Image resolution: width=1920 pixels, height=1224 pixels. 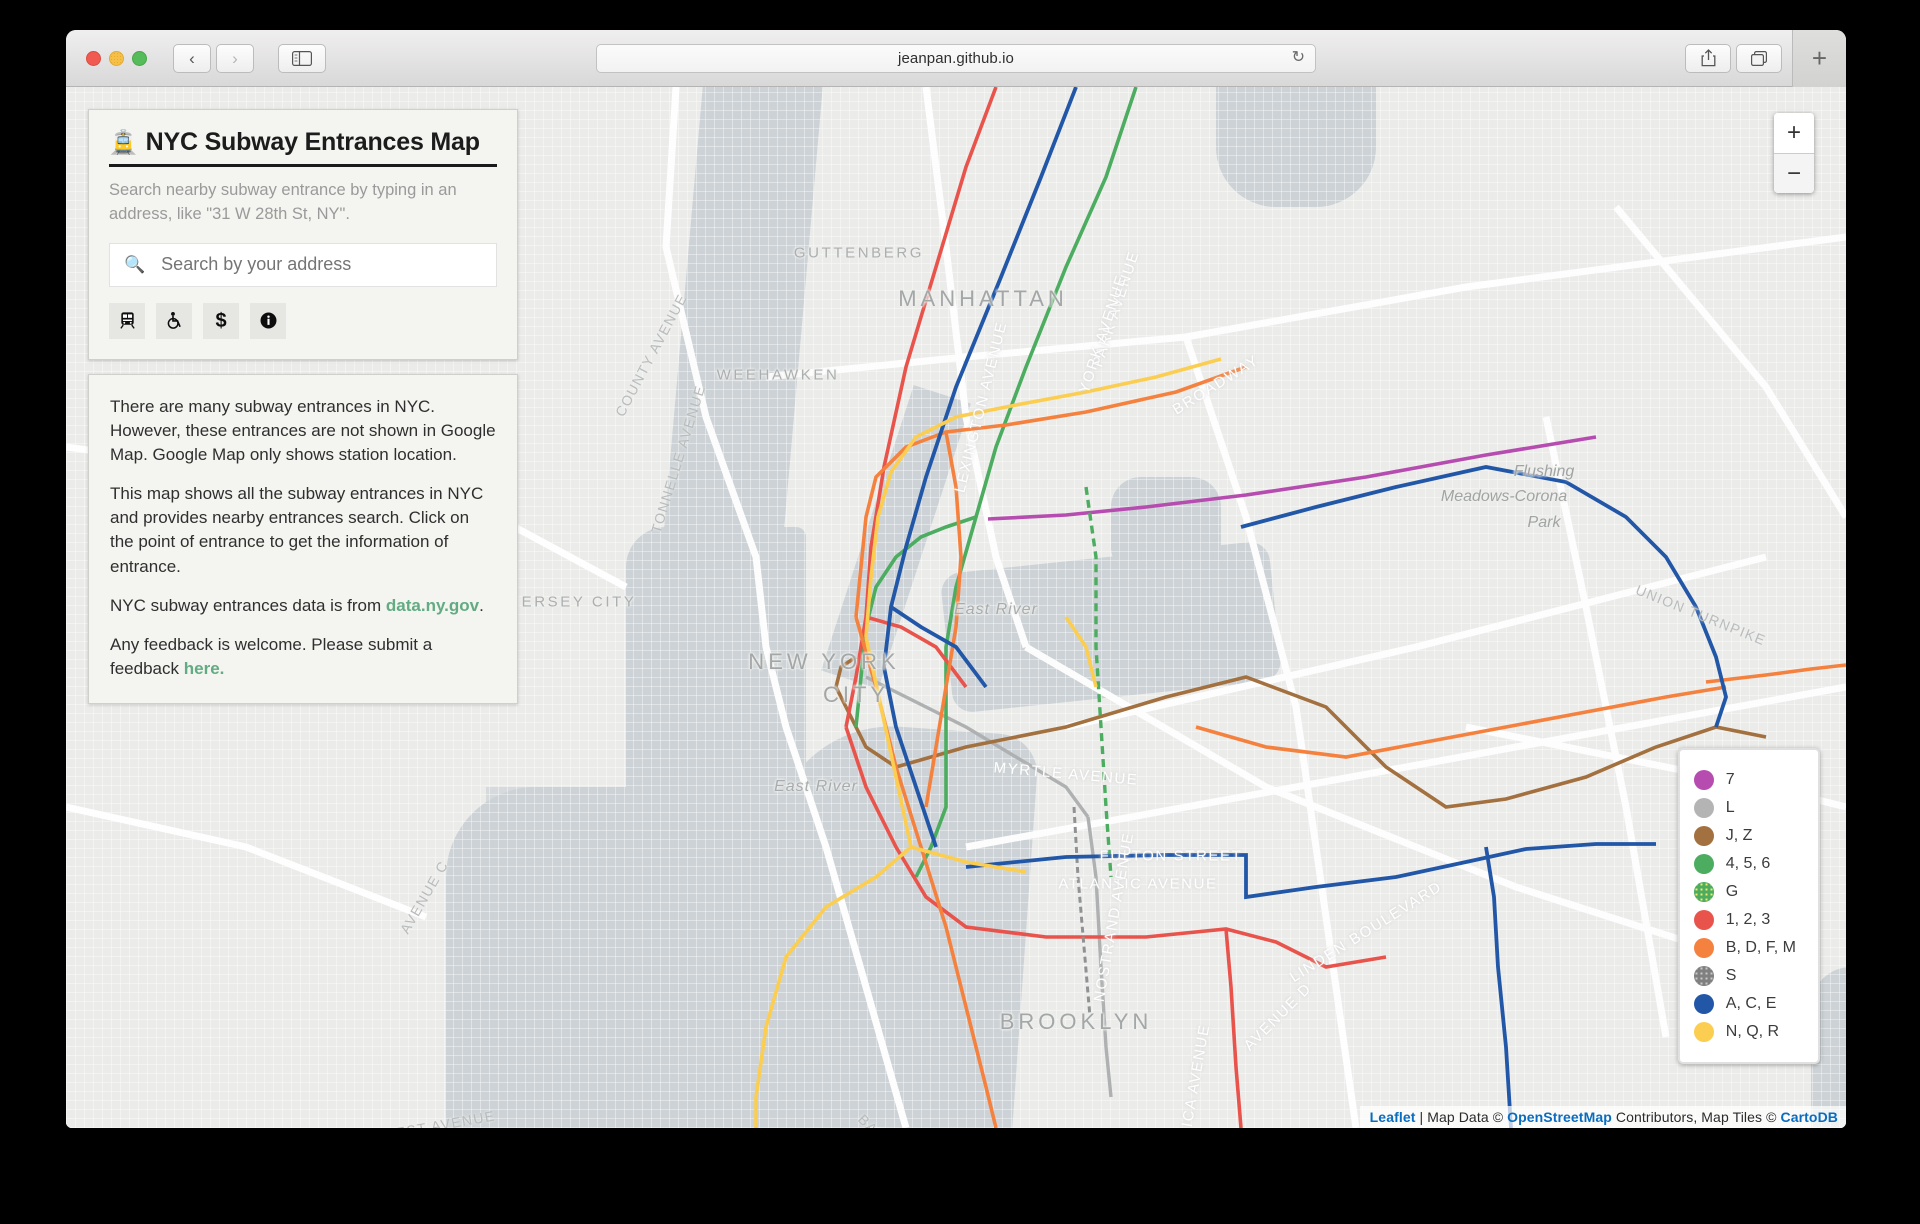 What do you see at coordinates (1732, 891) in the screenshot?
I see `legend-label: G` at bounding box center [1732, 891].